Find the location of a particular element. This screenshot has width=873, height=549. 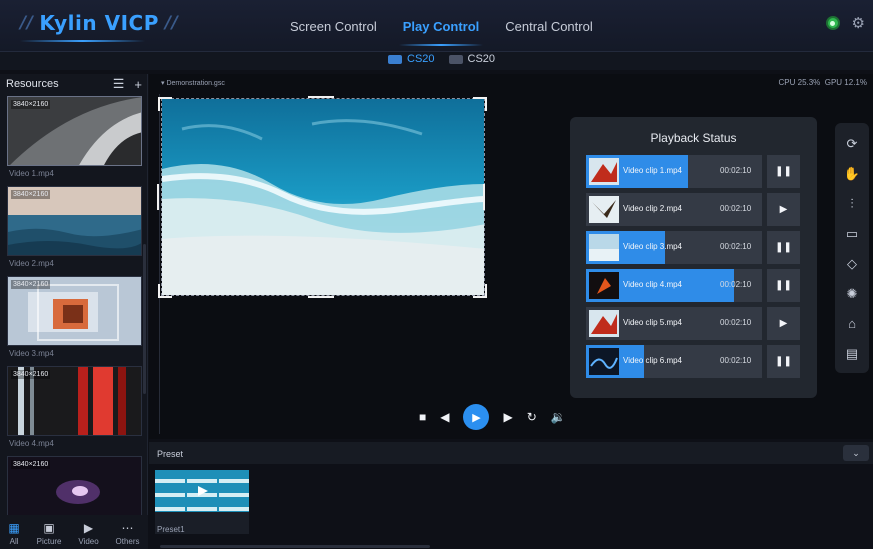

resize-handle-bottom-right is located at coordinates (480, 291).